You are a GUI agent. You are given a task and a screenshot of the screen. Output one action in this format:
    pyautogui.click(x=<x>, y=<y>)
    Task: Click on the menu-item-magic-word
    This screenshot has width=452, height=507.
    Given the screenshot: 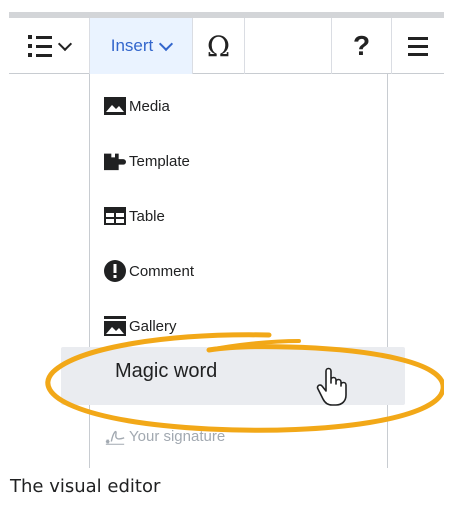 What is the action you would take?
    pyautogui.click(x=233, y=376)
    